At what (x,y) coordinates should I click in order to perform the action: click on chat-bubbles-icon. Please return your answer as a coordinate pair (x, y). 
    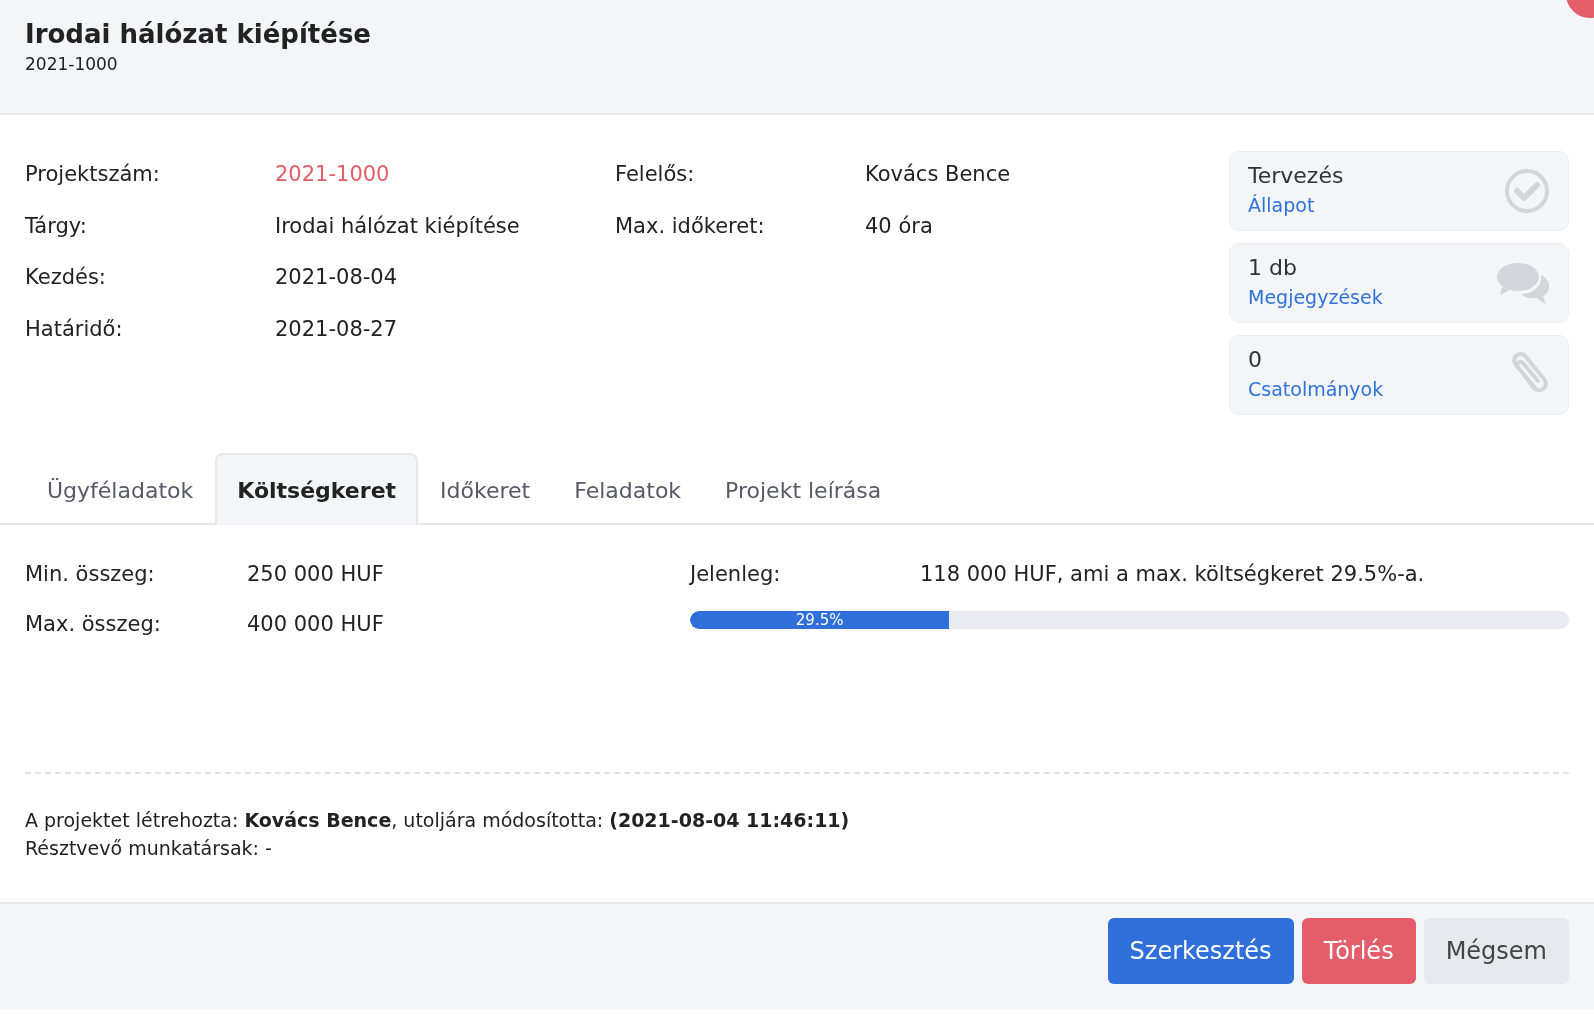
    Looking at the image, I should click on (1523, 283).